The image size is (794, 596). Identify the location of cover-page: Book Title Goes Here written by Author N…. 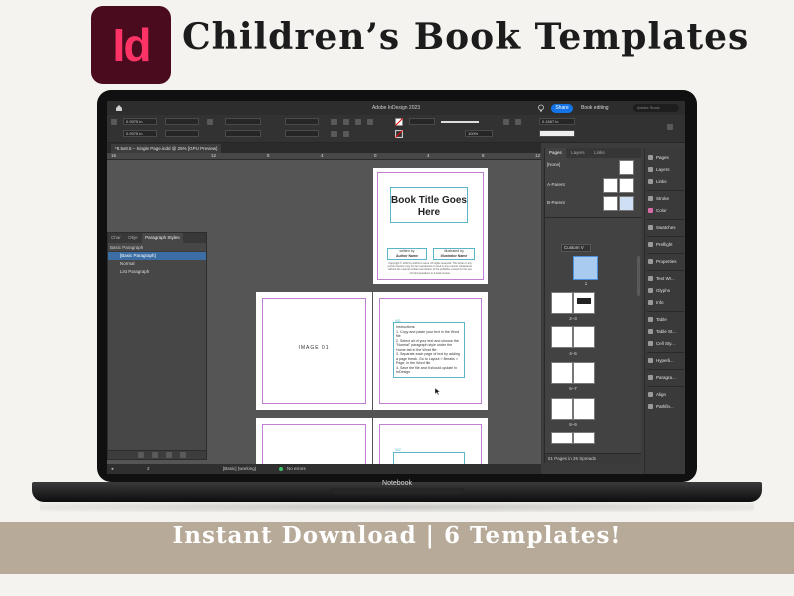
(430, 226).